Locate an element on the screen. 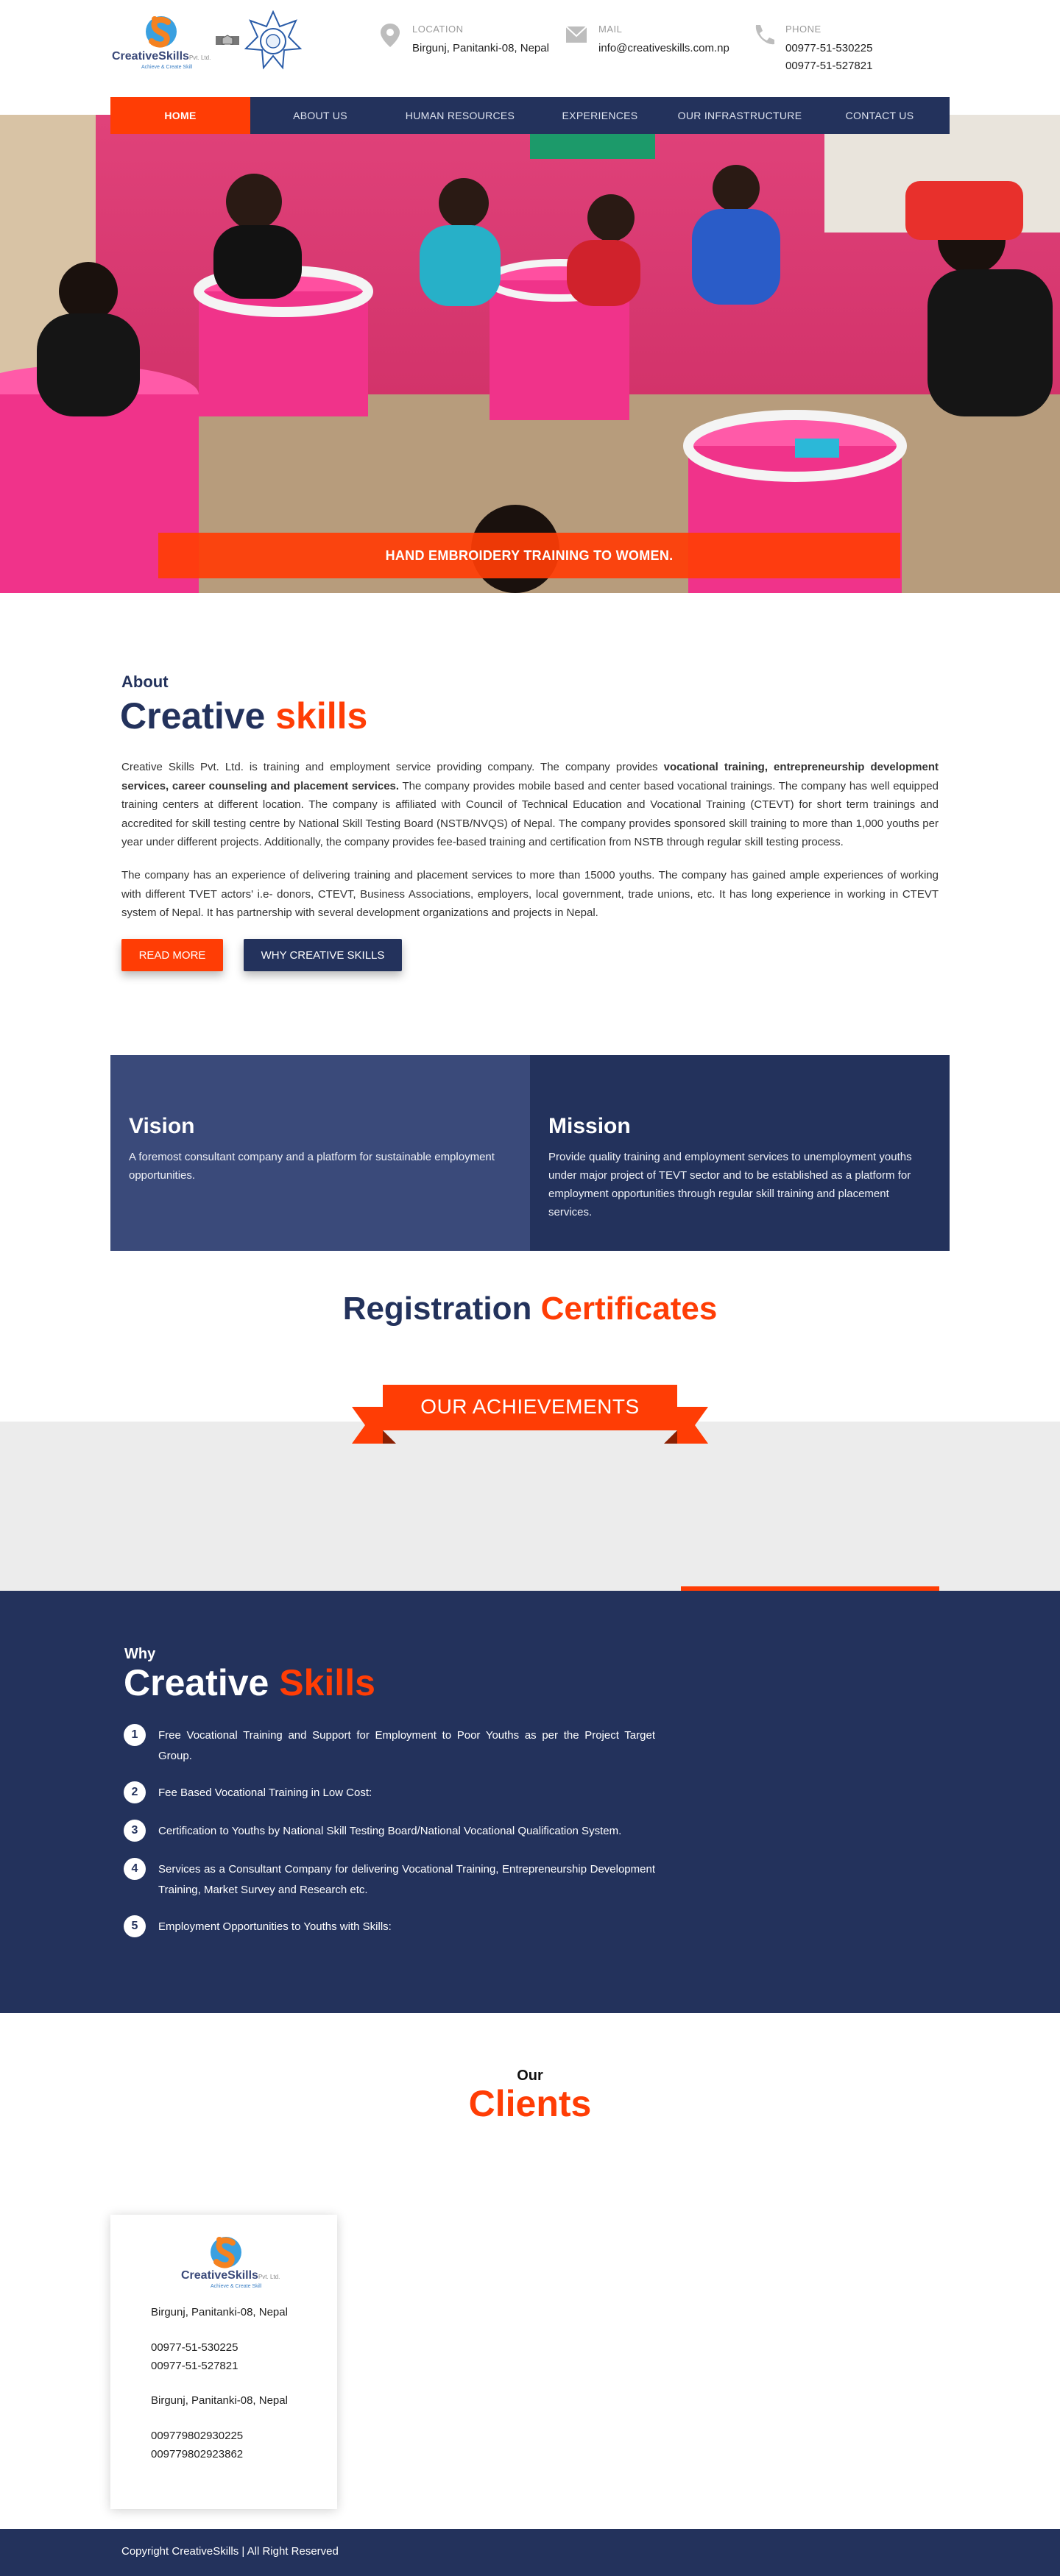 This screenshot has width=1060, height=2576. nav-item-infrastructure: OUR INFRASTRUCTURE is located at coordinates (740, 115).